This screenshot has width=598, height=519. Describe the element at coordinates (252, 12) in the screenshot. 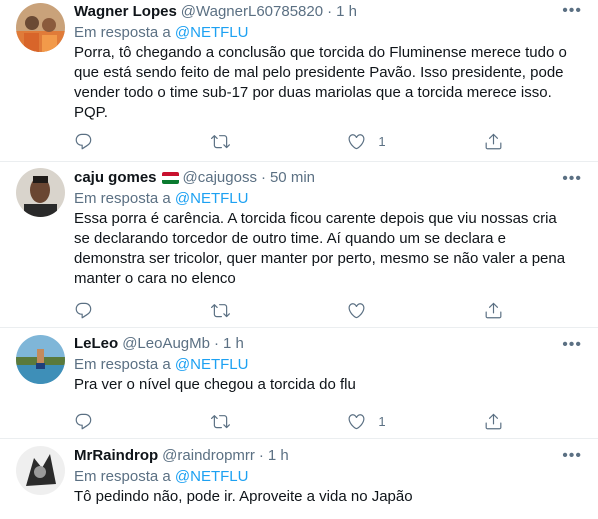

I see `user-handle: @WagnerL60785820` at that location.